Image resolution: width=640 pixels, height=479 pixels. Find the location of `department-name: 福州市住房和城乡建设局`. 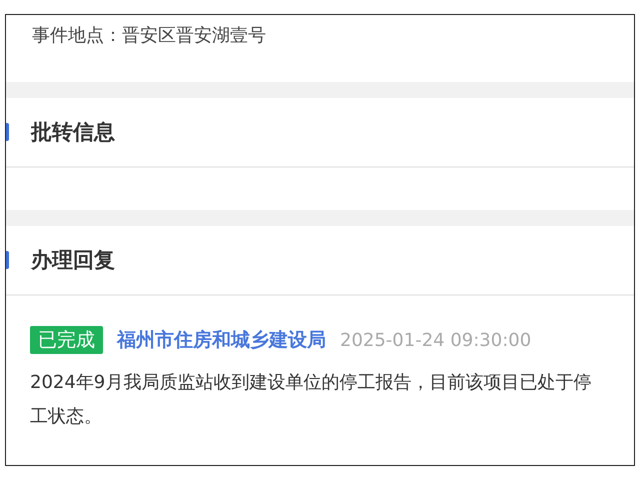

department-name: 福州市住房和城乡建设局 is located at coordinates (221, 340).